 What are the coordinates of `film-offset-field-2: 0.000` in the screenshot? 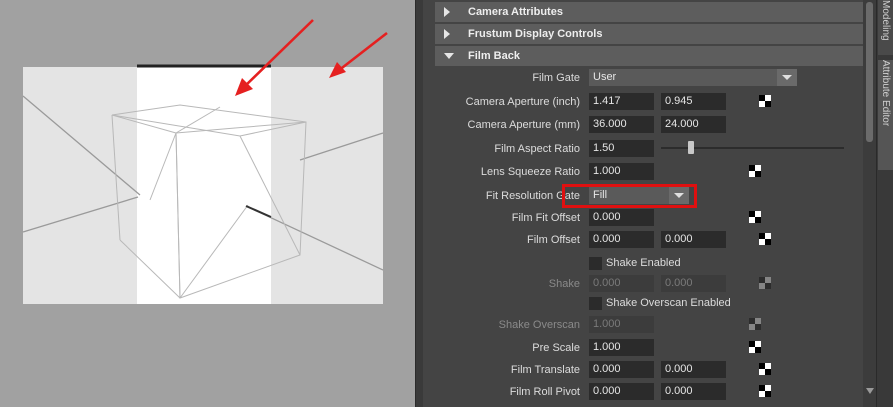 It's located at (693, 239).